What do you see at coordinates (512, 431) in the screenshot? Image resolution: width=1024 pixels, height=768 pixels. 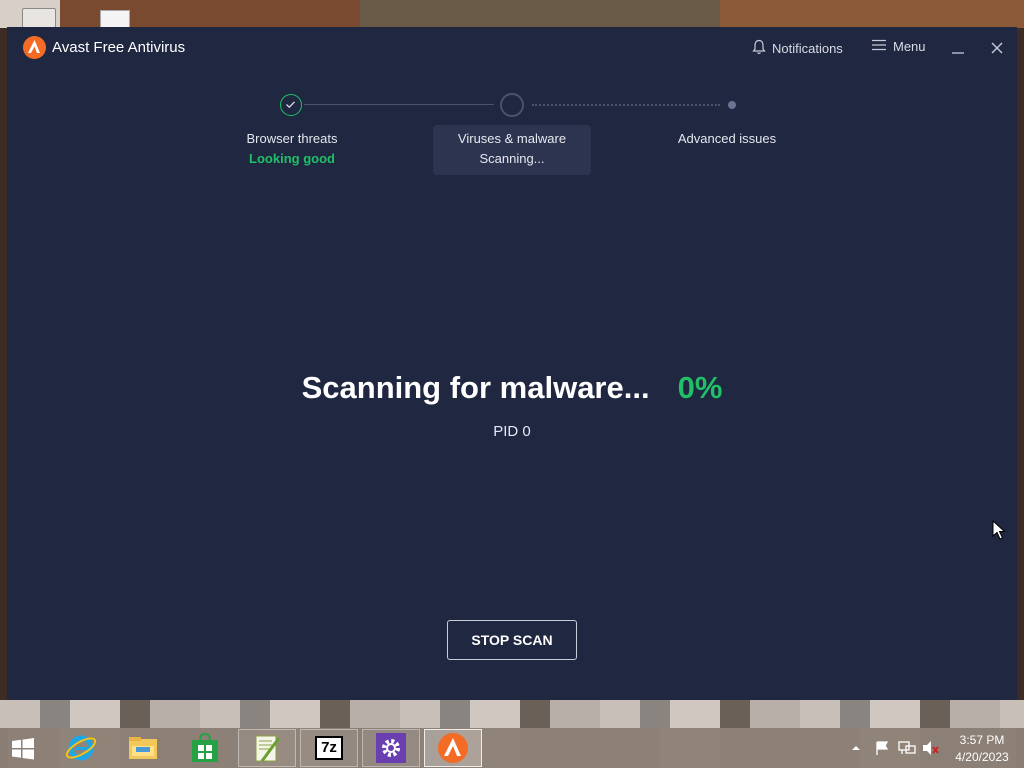 I see `scan-detail: PID 0` at bounding box center [512, 431].